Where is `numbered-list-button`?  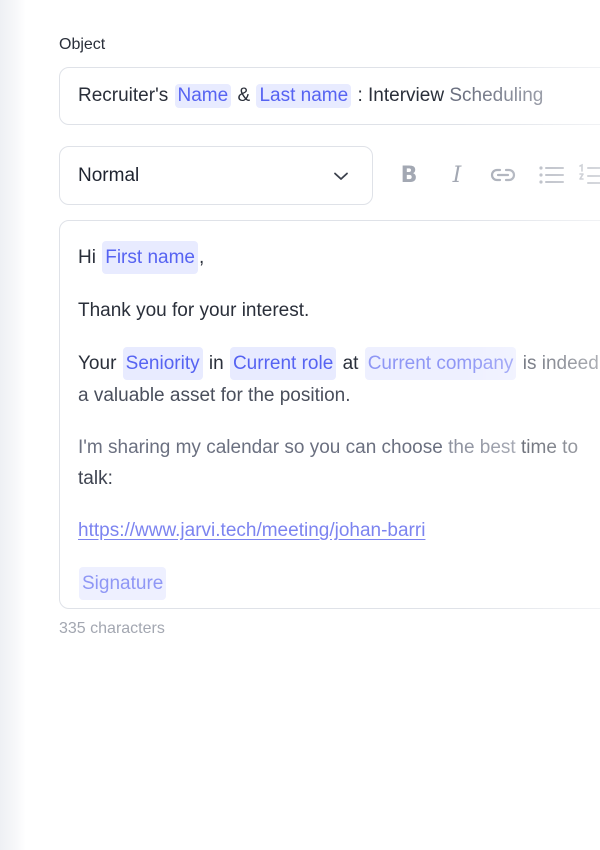 numbered-list-button is located at coordinates (589, 175).